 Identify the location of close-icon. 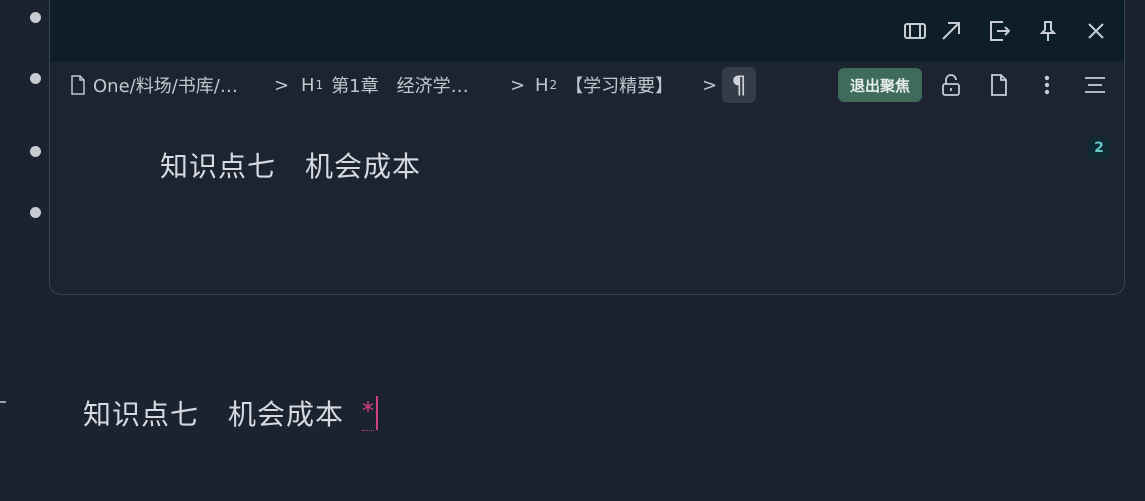
(1096, 31).